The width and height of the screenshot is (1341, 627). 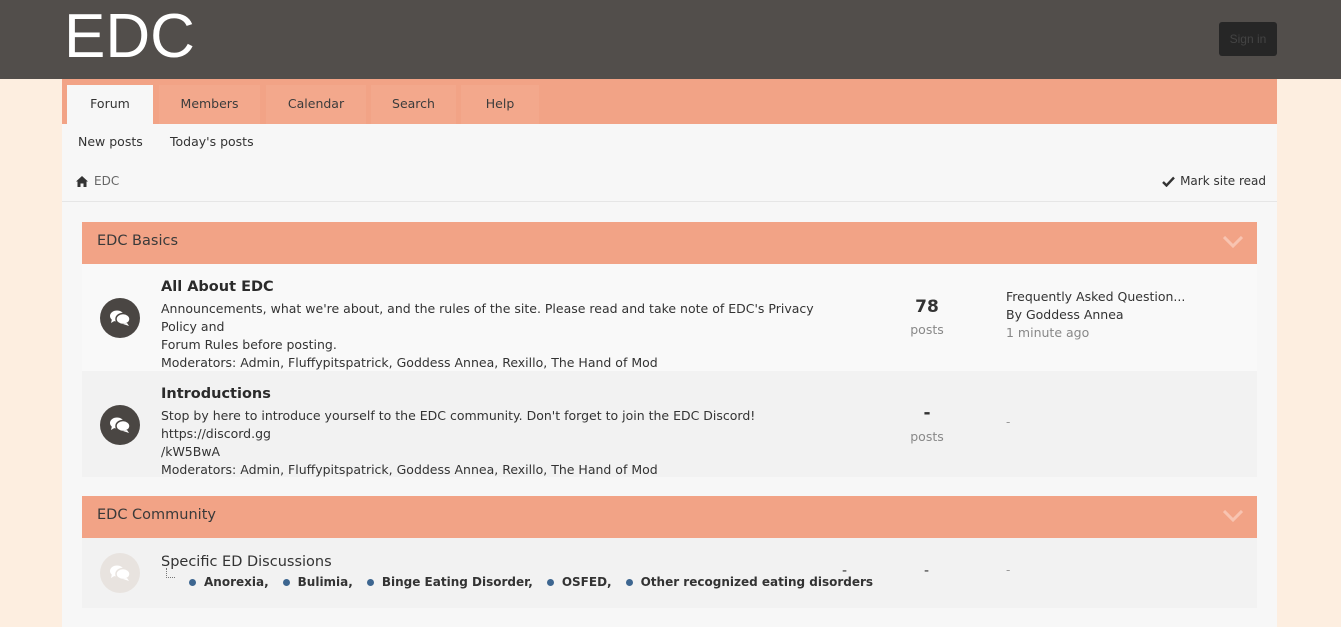 I want to click on tab-forum: Forum, so click(x=110, y=104).